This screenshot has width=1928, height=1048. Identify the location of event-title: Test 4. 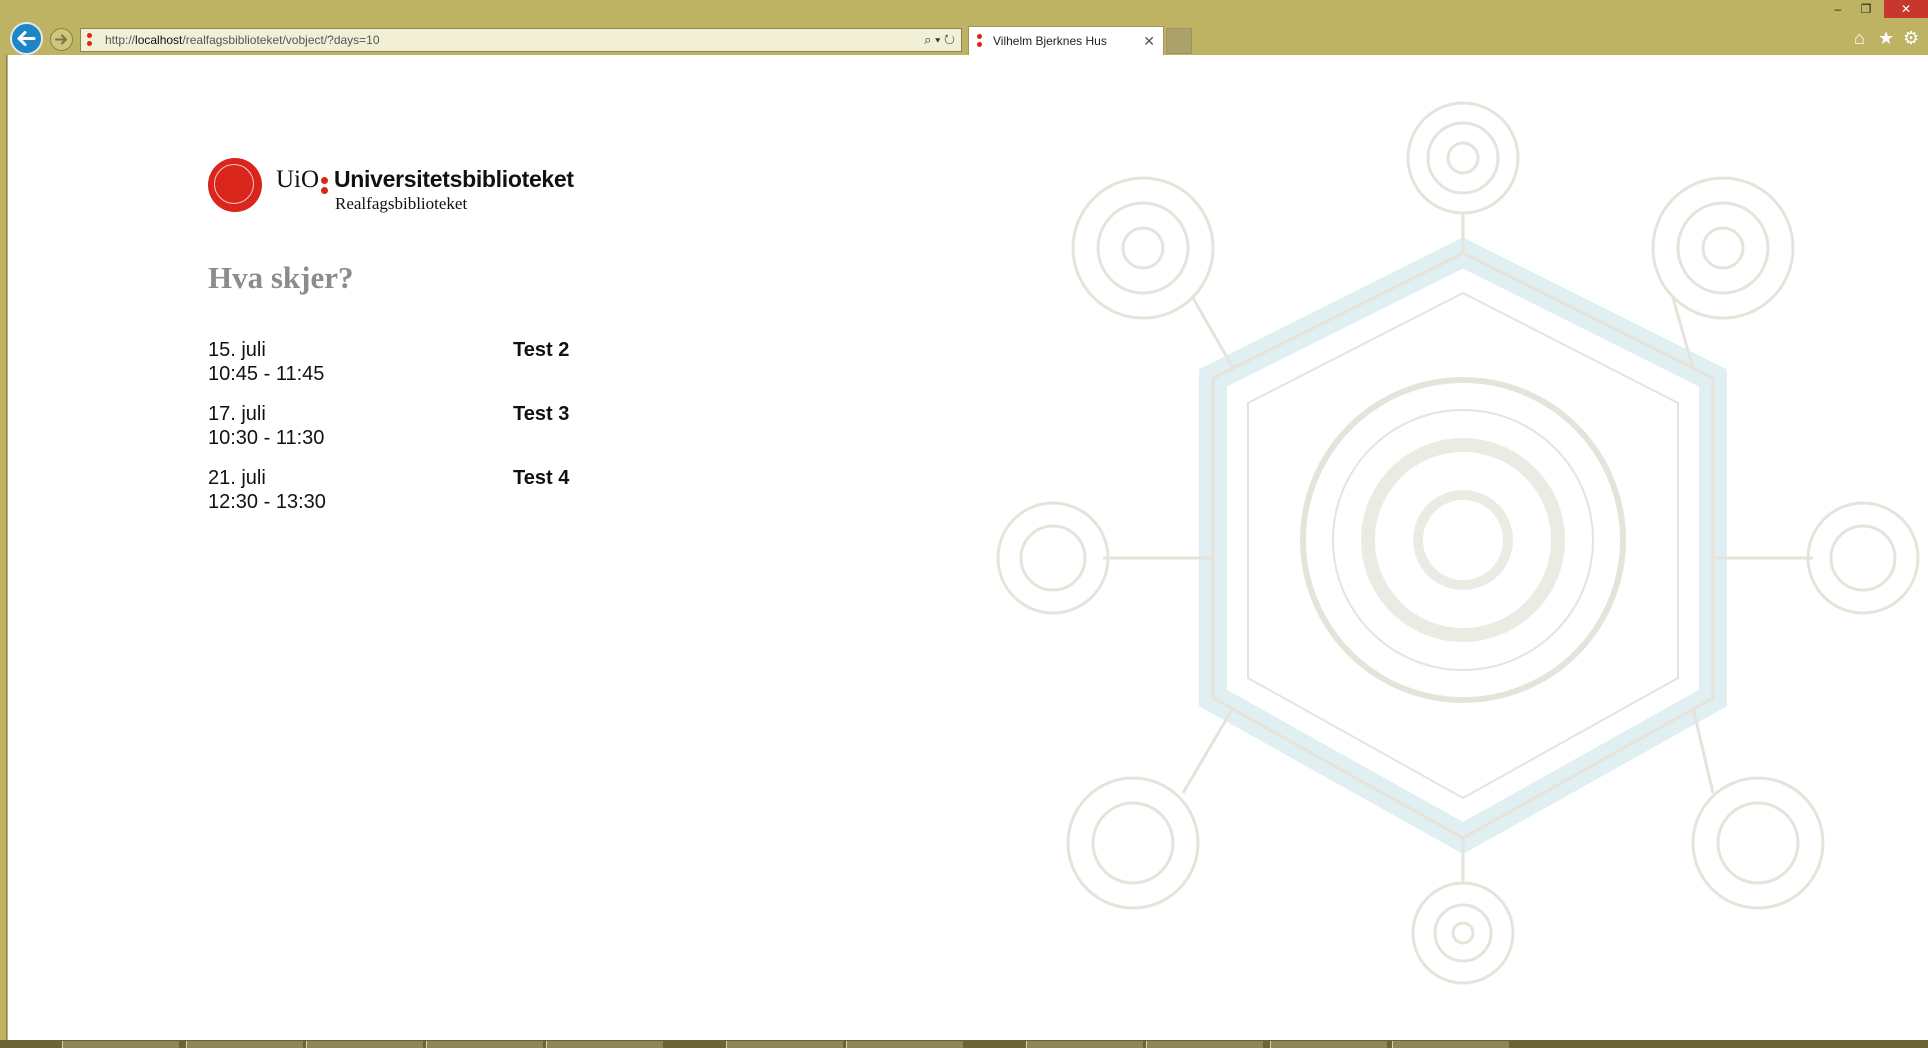
(541, 478).